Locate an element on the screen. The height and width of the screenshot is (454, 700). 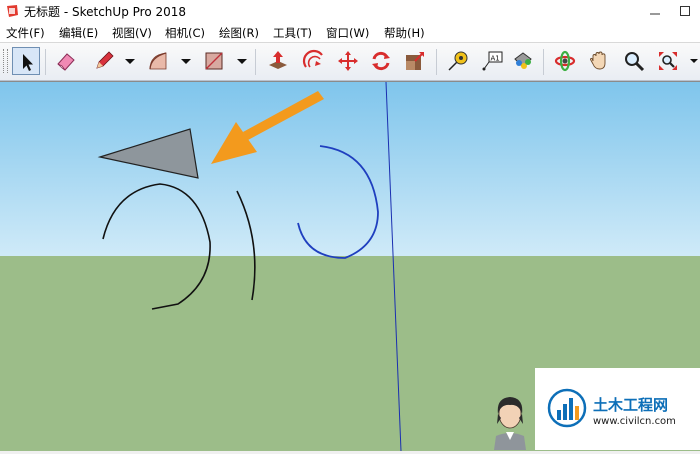
scale-tool-button is located at coordinates (415, 61).